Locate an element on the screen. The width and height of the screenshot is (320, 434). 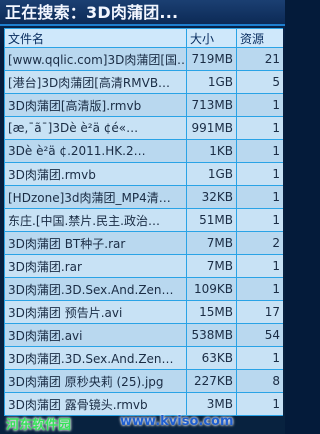
size-cell: 538MB is located at coordinates (211, 335).